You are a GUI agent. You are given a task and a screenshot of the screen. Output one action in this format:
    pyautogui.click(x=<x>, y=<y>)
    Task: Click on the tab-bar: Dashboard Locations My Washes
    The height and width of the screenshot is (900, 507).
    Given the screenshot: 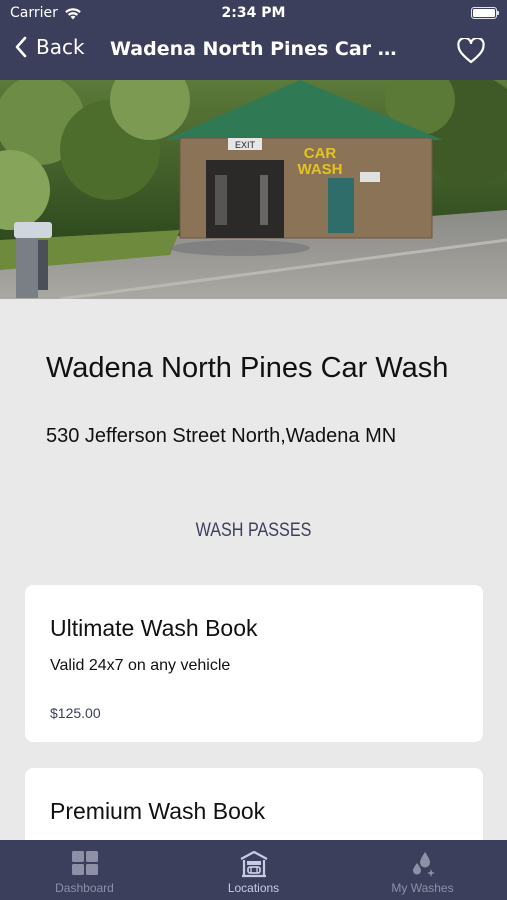 What is the action you would take?
    pyautogui.click(x=253, y=870)
    